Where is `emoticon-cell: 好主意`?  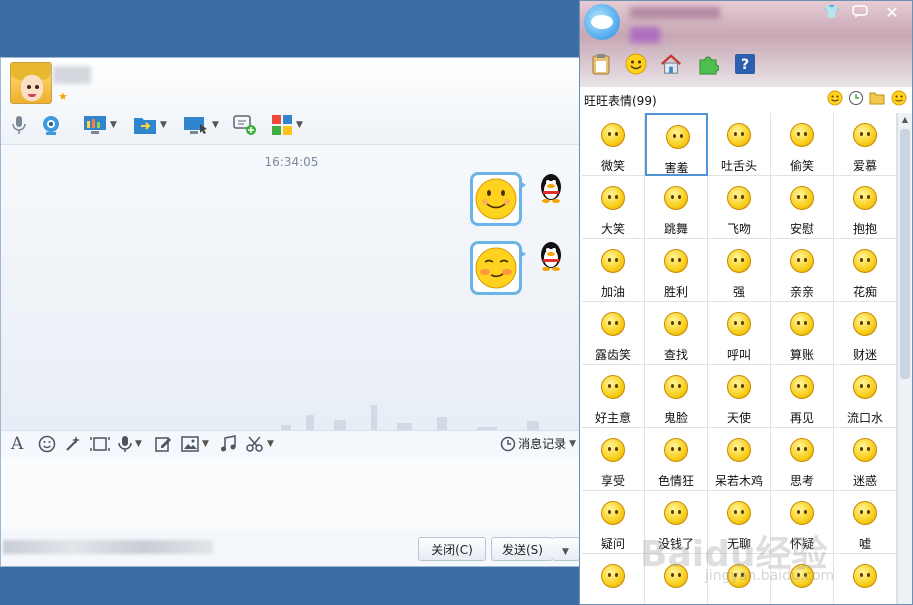
emoticon-cell: 好主意 is located at coordinates (613, 396).